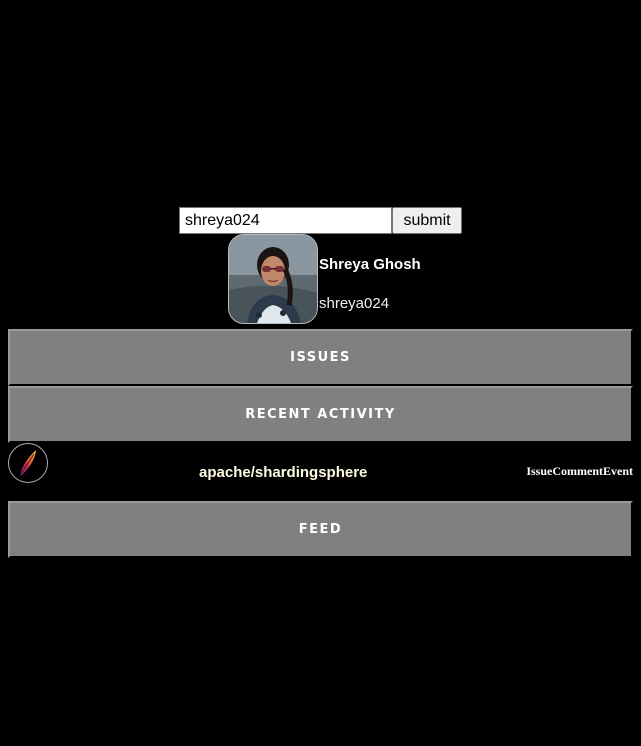  What do you see at coordinates (579, 471) in the screenshot?
I see `event-type: IssueCommentEvent` at bounding box center [579, 471].